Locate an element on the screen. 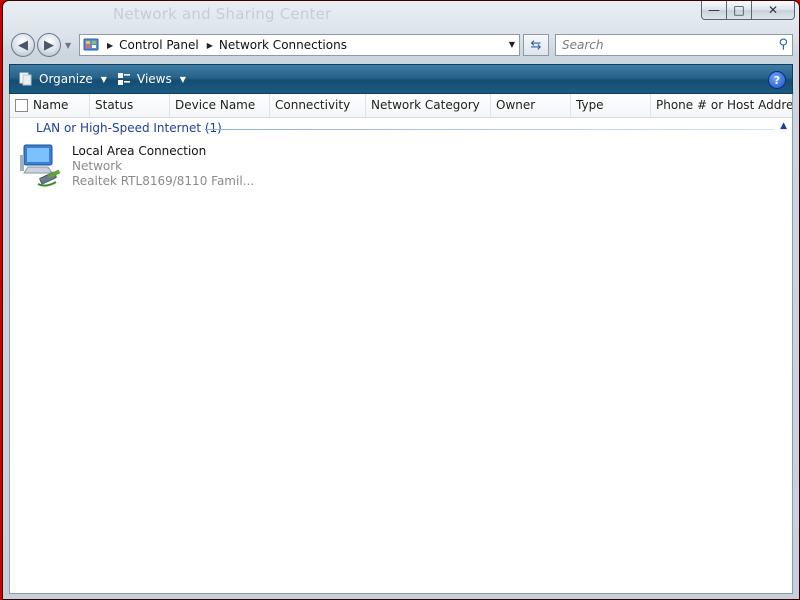 The height and width of the screenshot is (600, 800). close-icon: ✕ is located at coordinates (773, 10).